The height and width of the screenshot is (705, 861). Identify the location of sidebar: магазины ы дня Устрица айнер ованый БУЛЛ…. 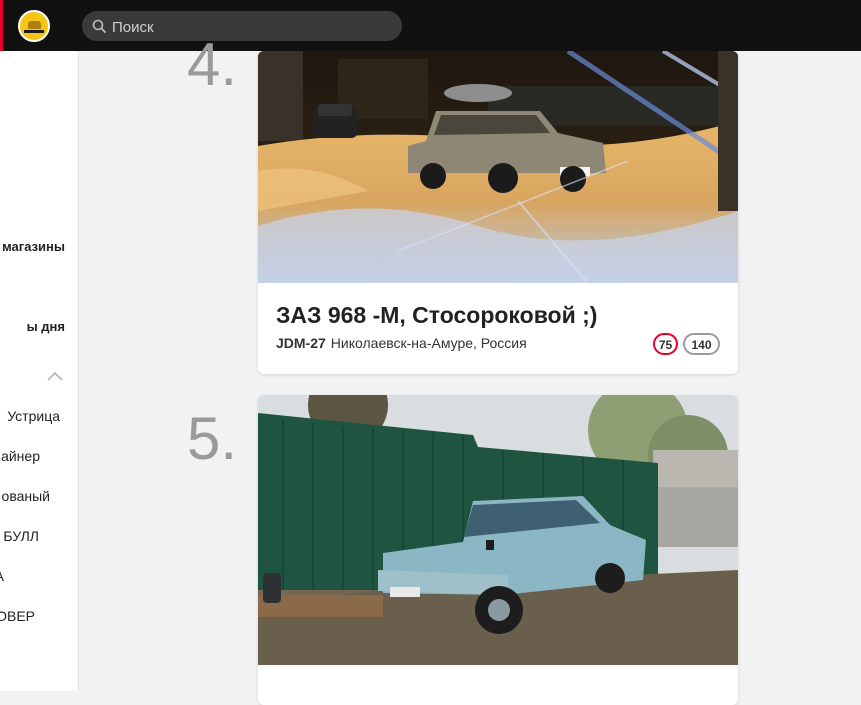
(39, 371).